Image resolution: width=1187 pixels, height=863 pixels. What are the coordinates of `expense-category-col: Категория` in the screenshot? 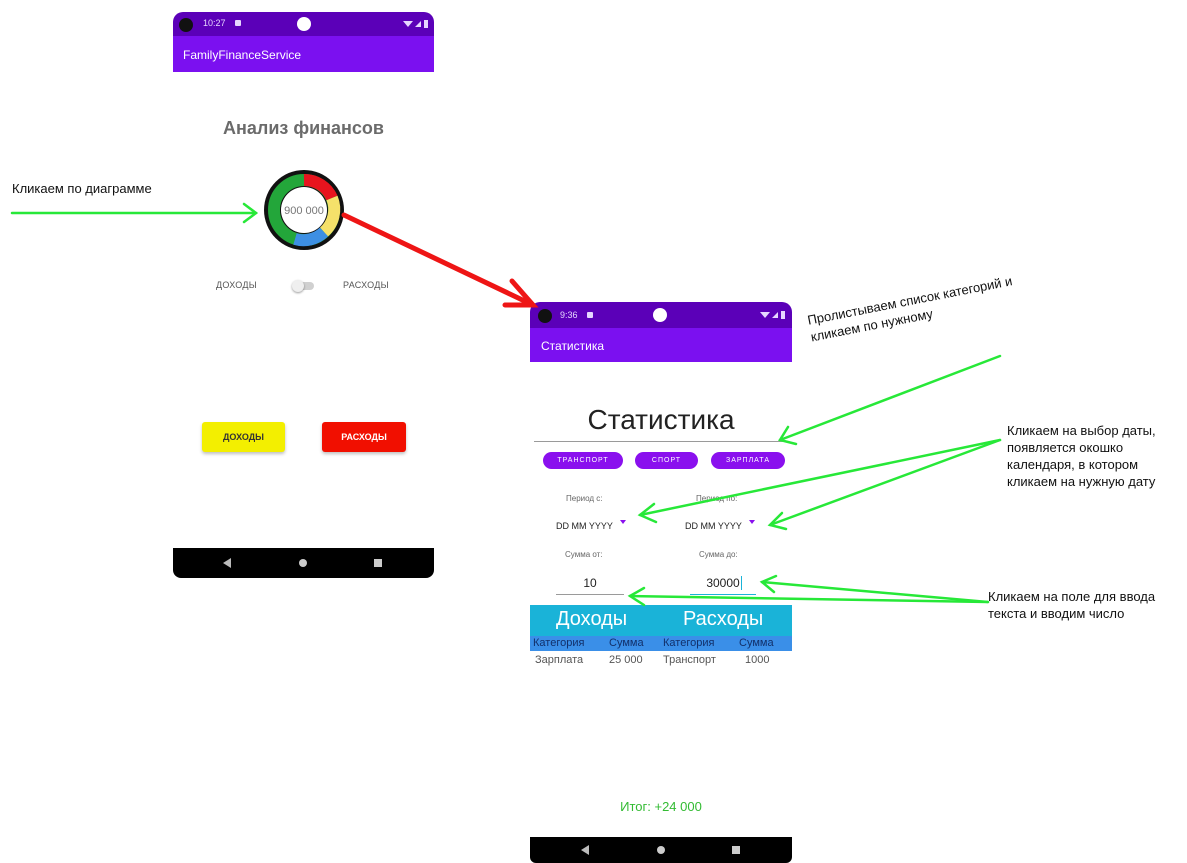 It's located at (689, 643).